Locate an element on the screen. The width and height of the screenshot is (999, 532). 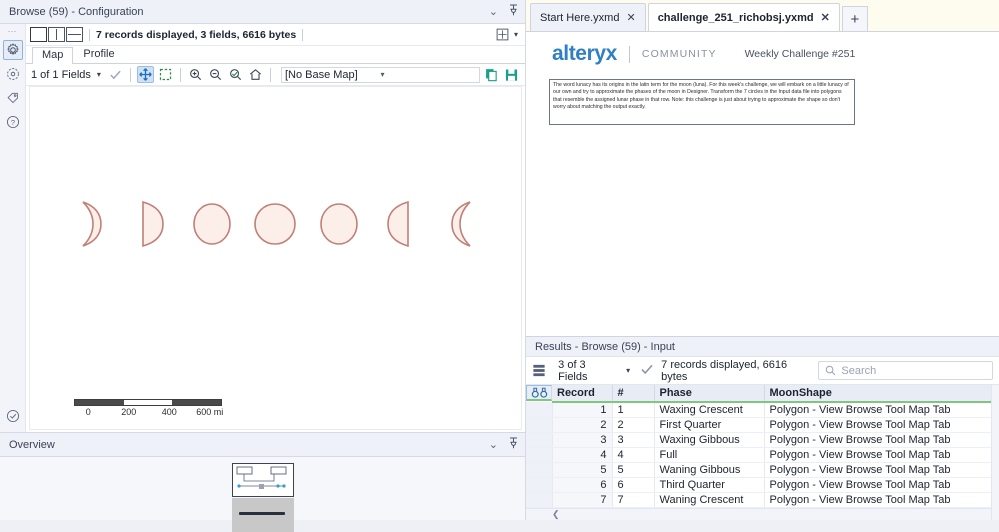
toolbar-separator is located at coordinates (180, 74).